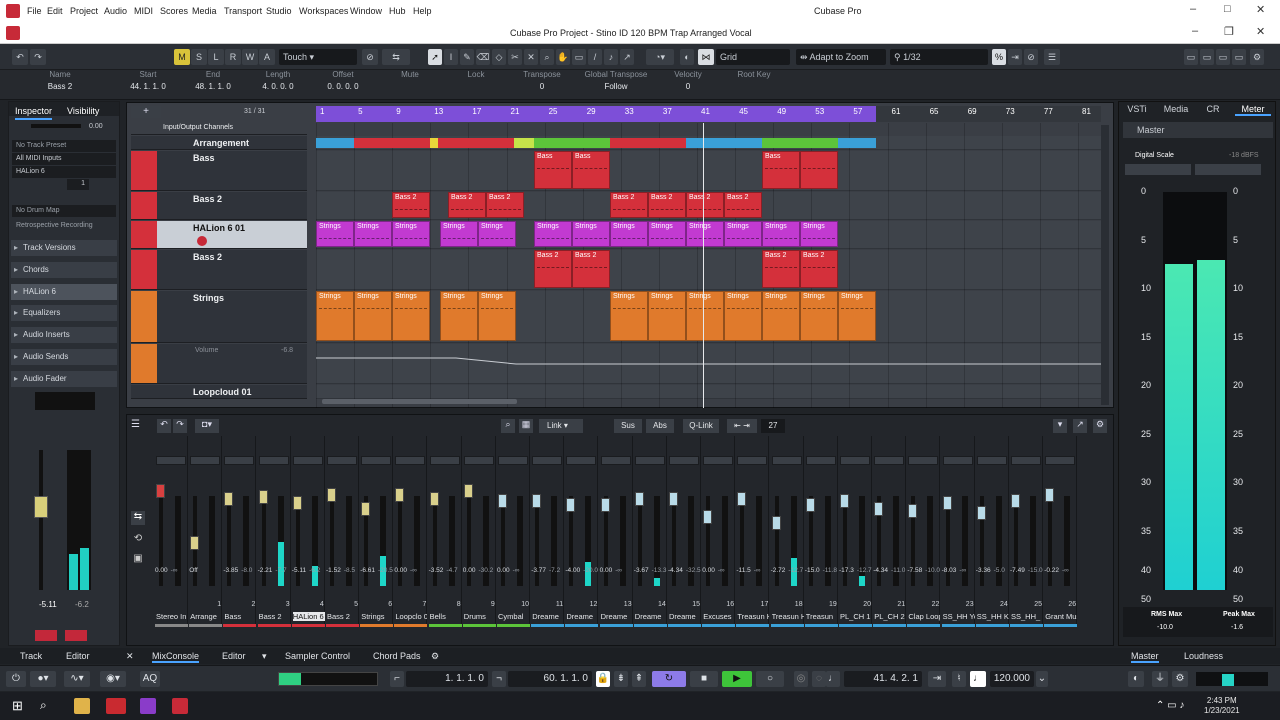 This screenshot has width=1280, height=720. I want to click on pan-control, so click(65, 401).